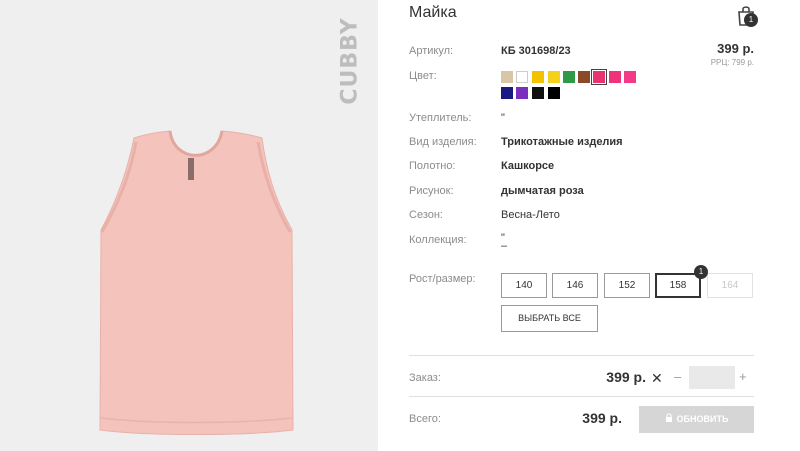 This screenshot has width=800, height=451. What do you see at coordinates (602, 418) in the screenshot?
I see `total-price: 399 р.` at bounding box center [602, 418].